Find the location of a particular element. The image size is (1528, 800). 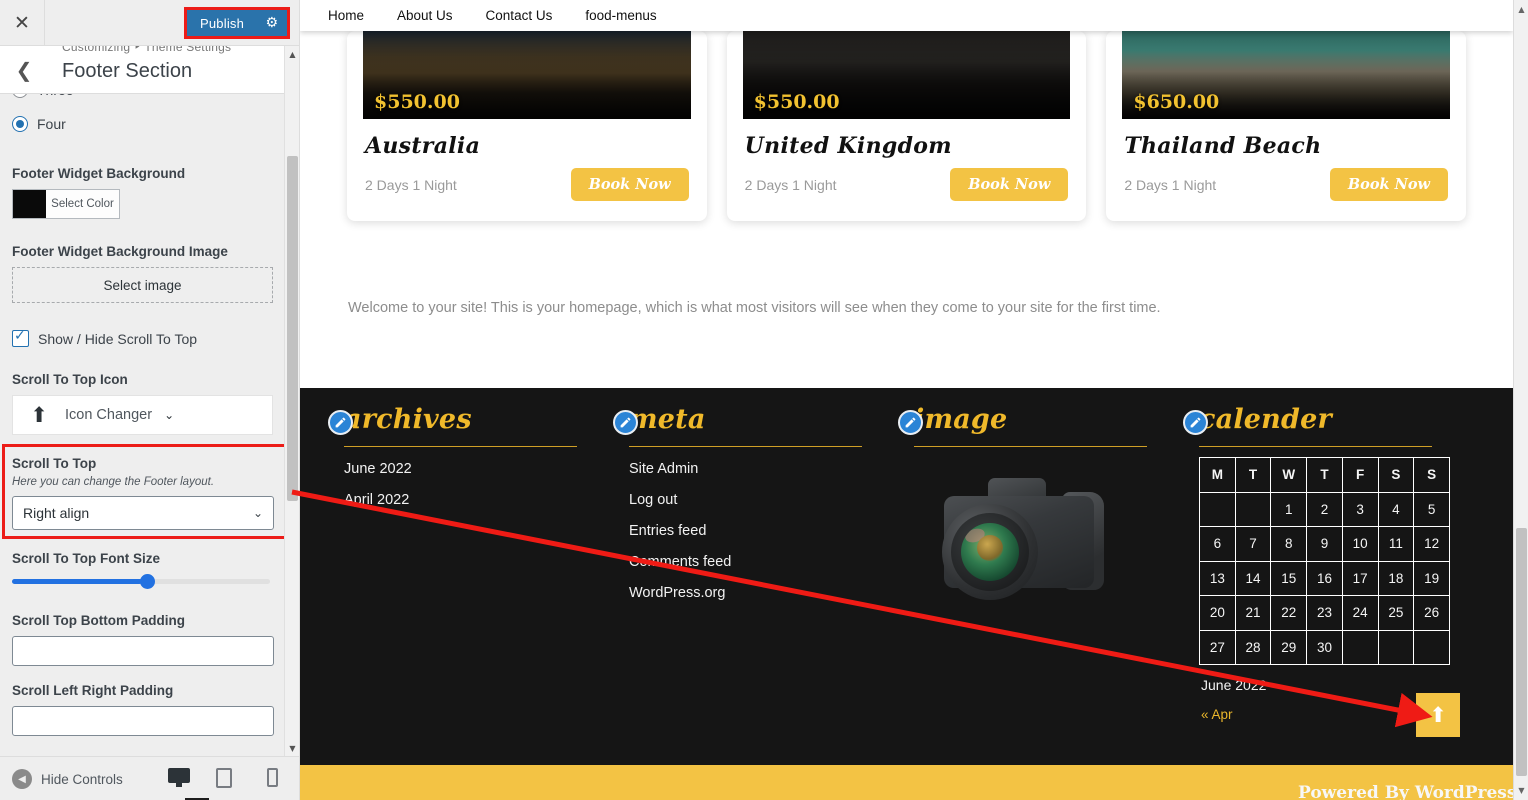

collapse-icon: ◀ is located at coordinates (22, 779).